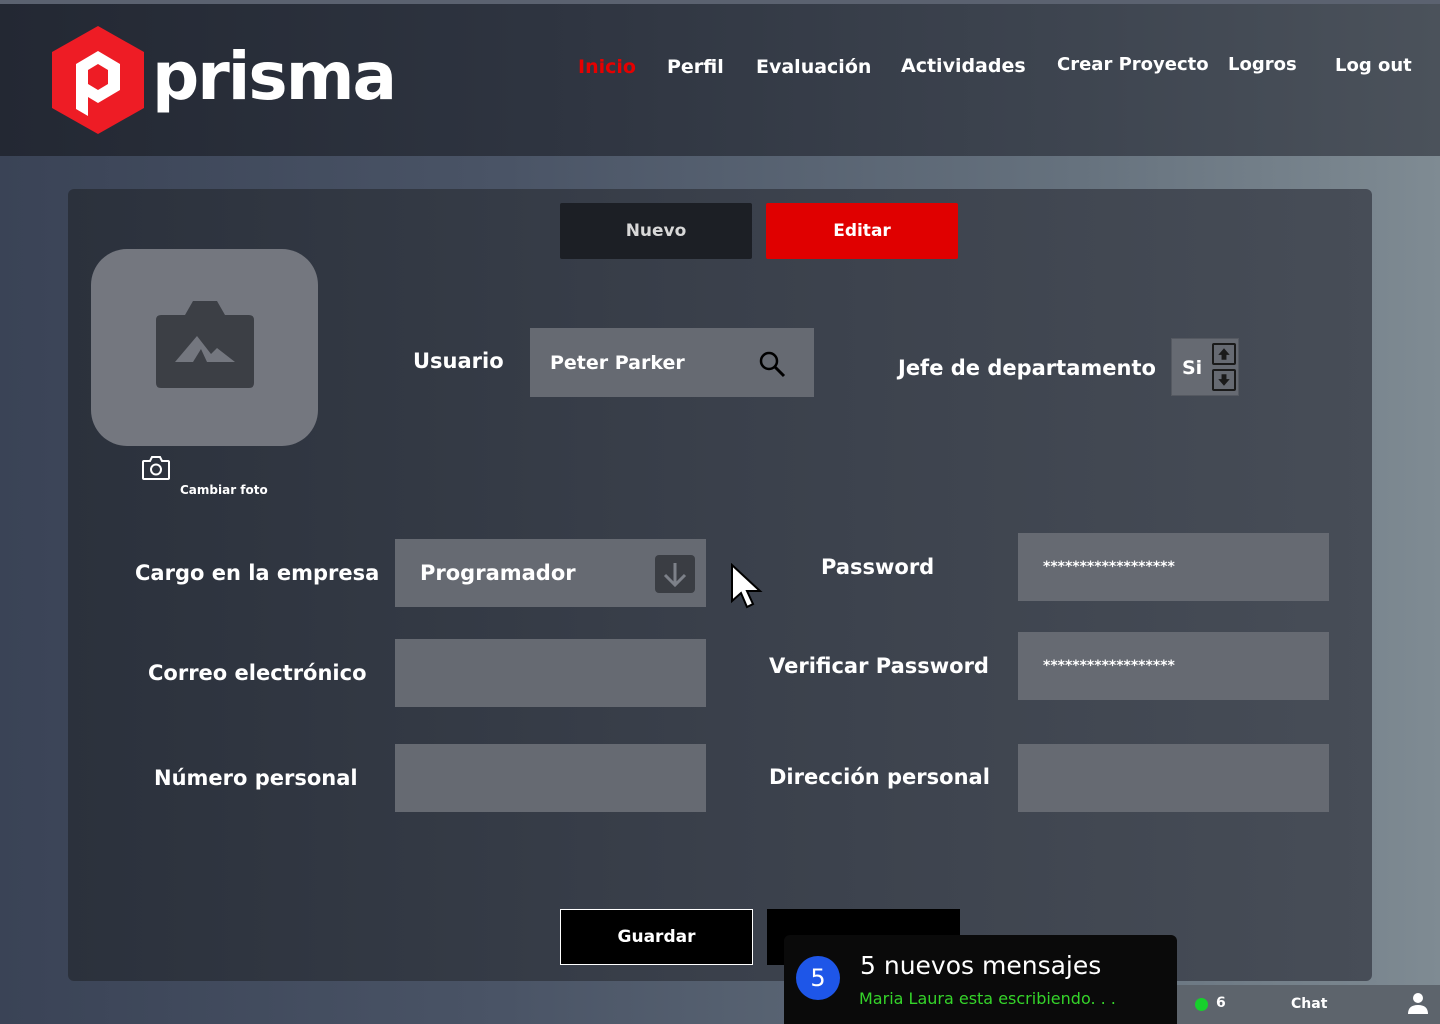 This screenshot has height=1024, width=1440. What do you see at coordinates (498, 573) in the screenshot?
I see `cargo-value: Programador` at bounding box center [498, 573].